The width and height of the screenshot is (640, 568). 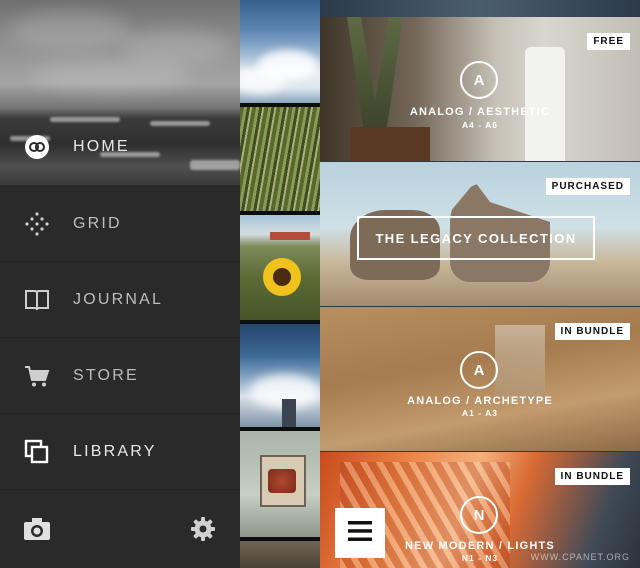 What do you see at coordinates (479, 515) in the screenshot?
I see `emblem-new-modern: N` at bounding box center [479, 515].